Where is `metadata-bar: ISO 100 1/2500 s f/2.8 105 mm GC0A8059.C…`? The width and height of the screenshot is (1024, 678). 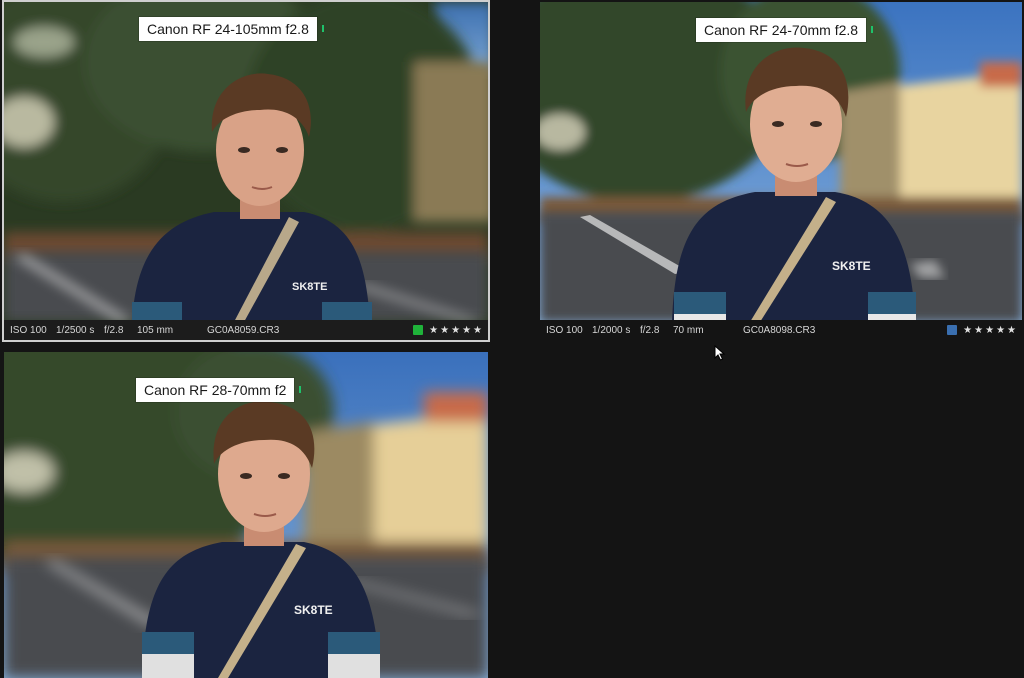 metadata-bar: ISO 100 1/2500 s f/2.8 105 mm GC0A8059.C… is located at coordinates (246, 330).